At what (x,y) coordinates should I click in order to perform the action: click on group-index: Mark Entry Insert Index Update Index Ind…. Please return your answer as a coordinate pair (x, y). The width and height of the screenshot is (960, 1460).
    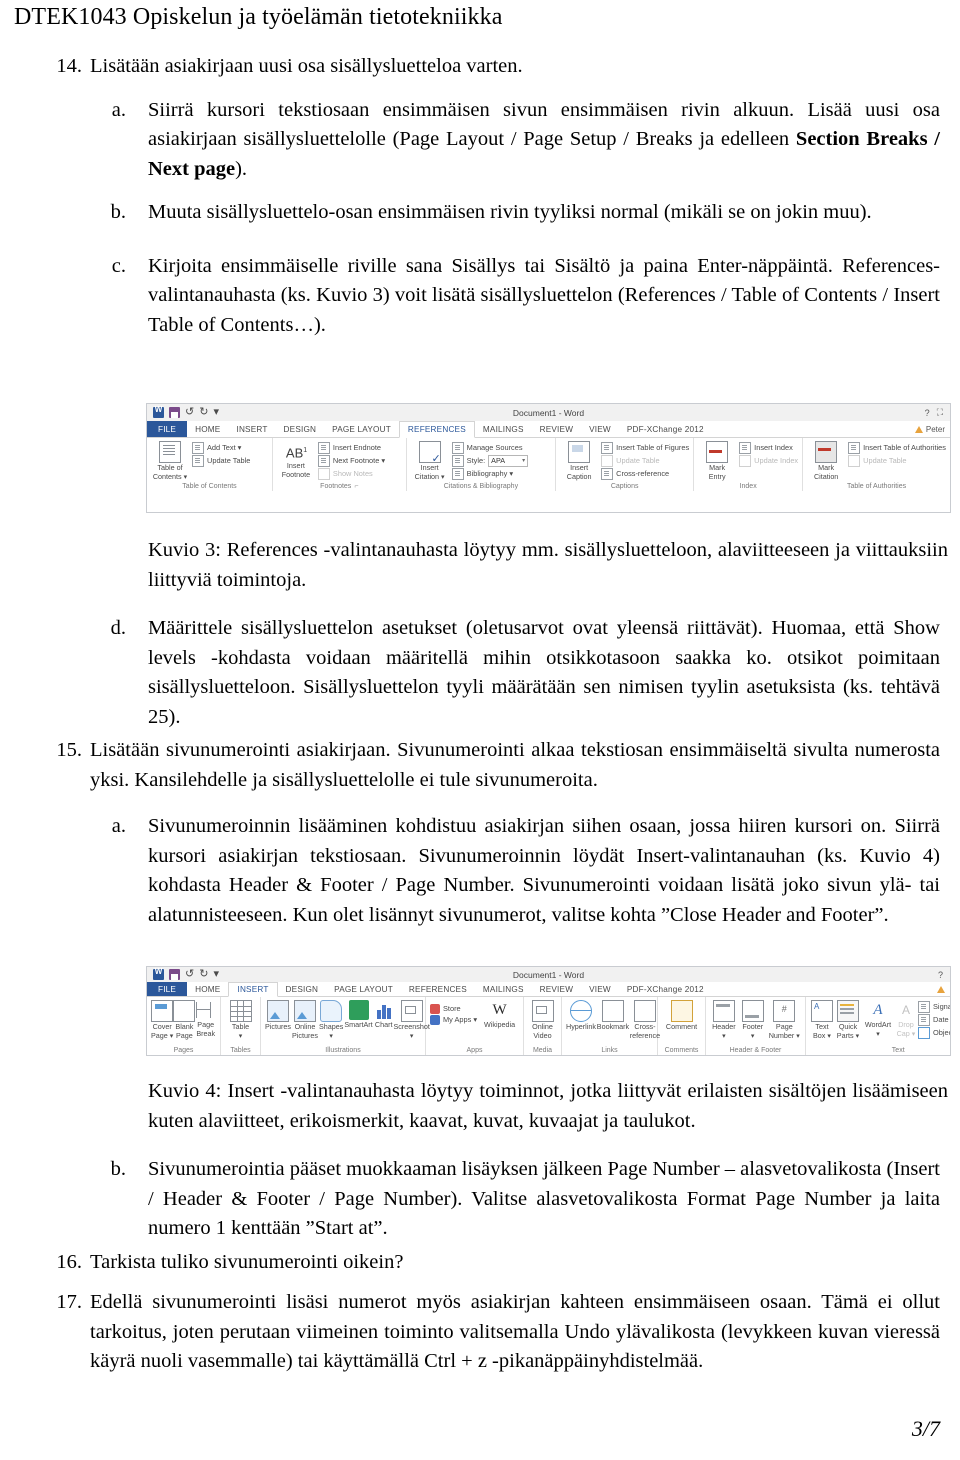
    Looking at the image, I should click on (749, 464).